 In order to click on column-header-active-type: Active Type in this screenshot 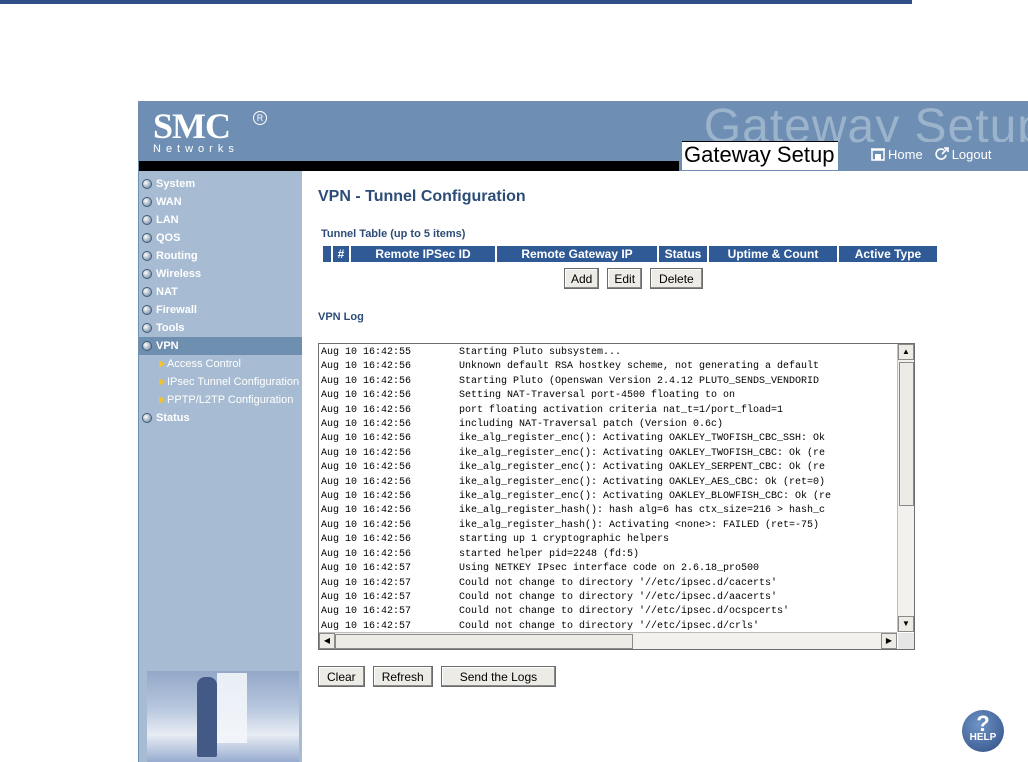, I will do `click(888, 254)`.